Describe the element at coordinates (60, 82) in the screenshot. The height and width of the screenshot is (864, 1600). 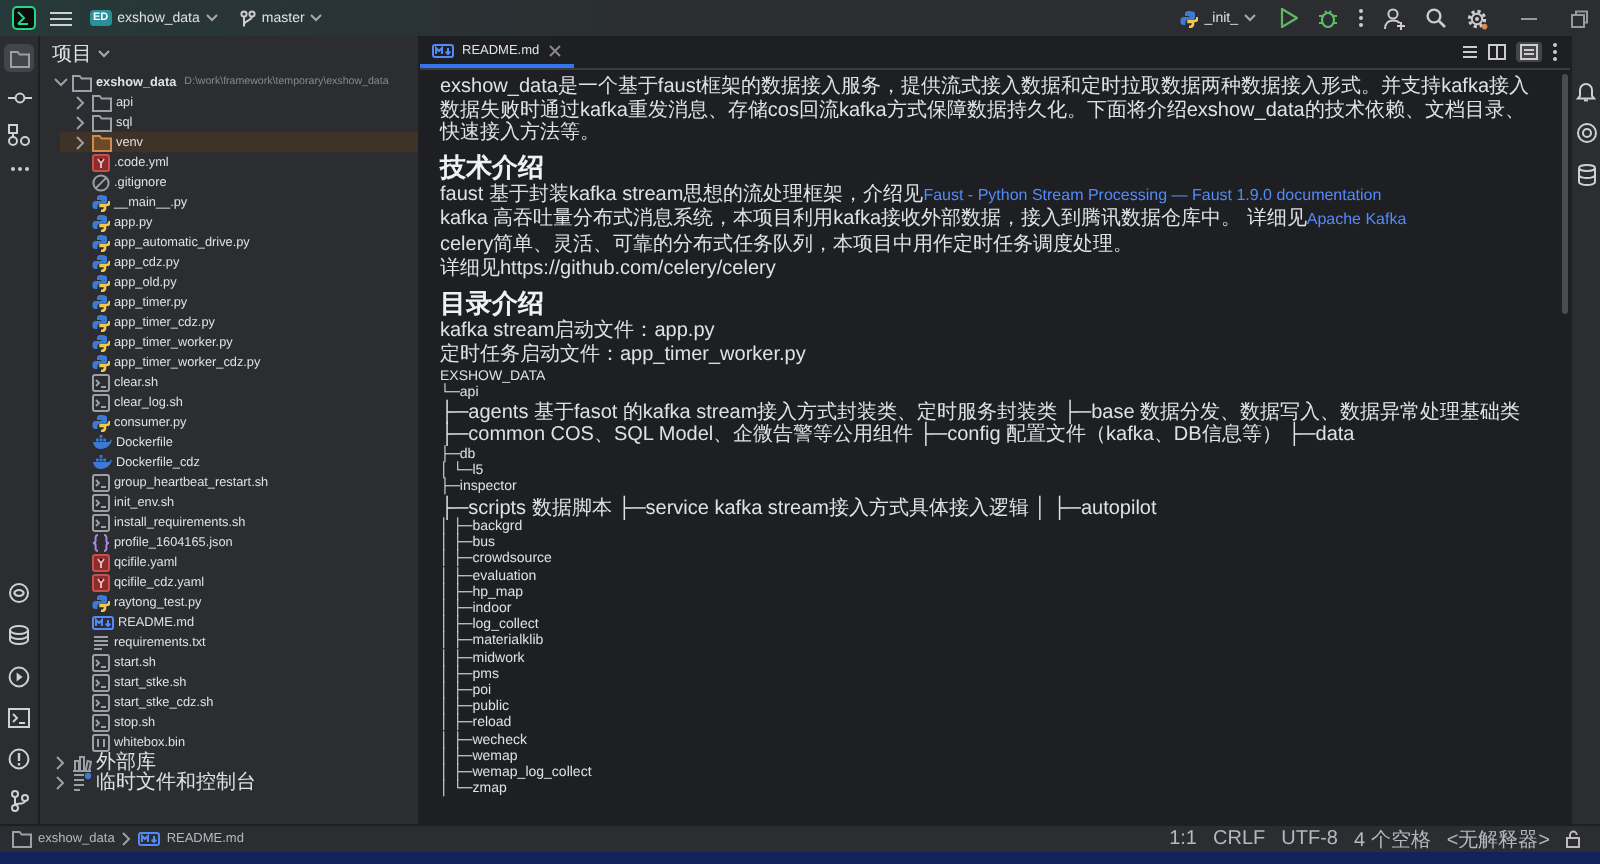
I see `collapse-icon` at that location.